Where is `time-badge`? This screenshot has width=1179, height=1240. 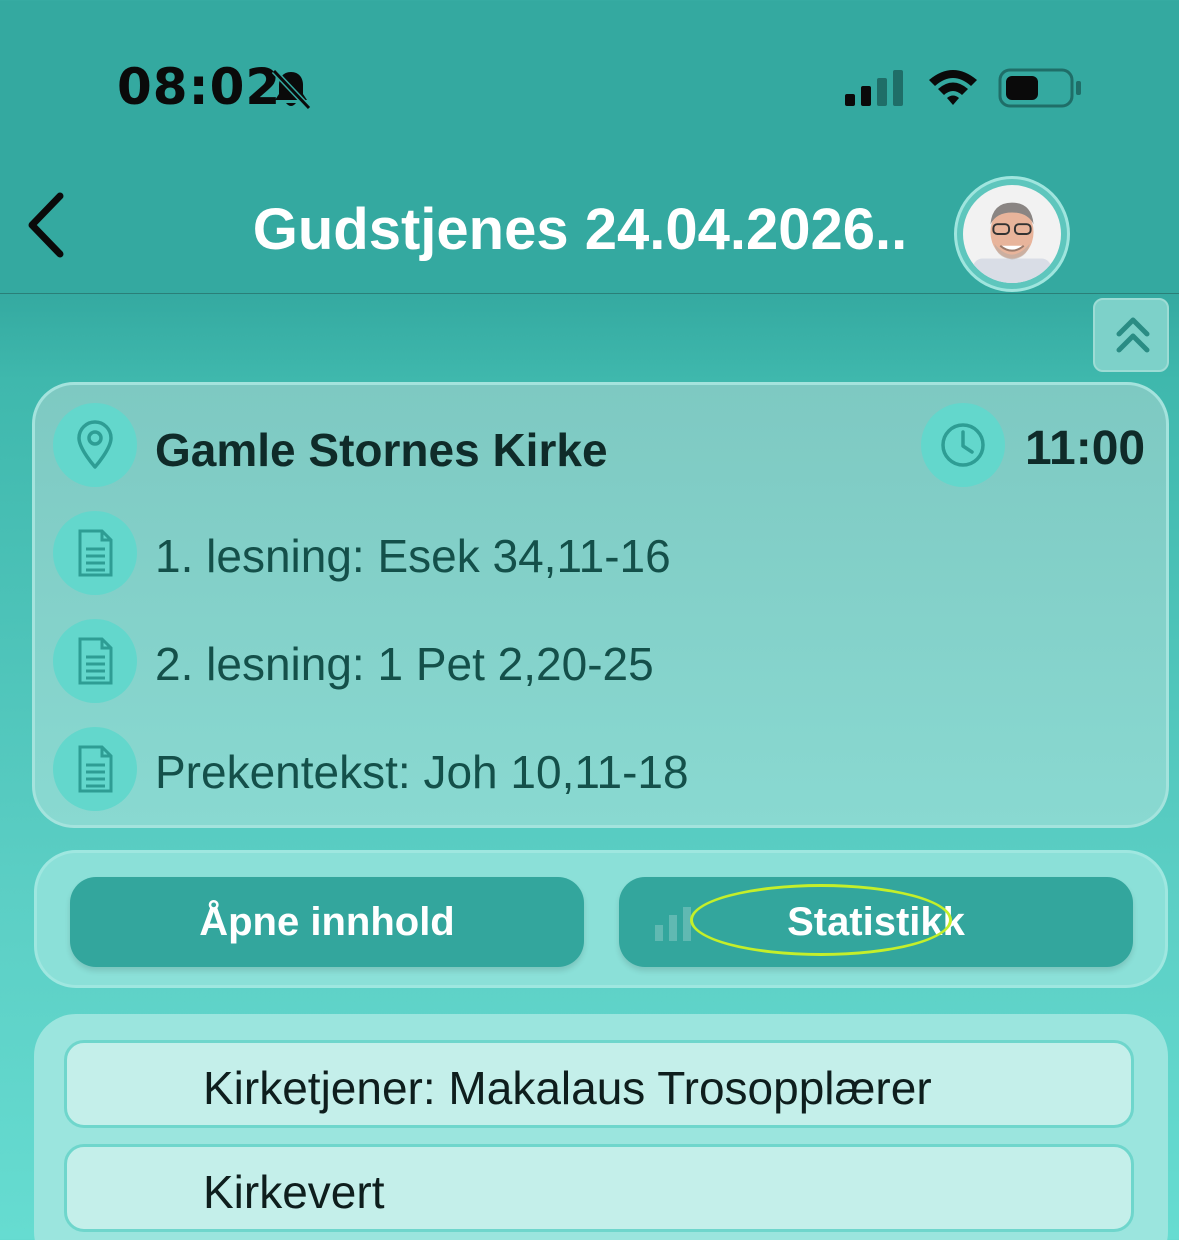
time-badge is located at coordinates (963, 445).